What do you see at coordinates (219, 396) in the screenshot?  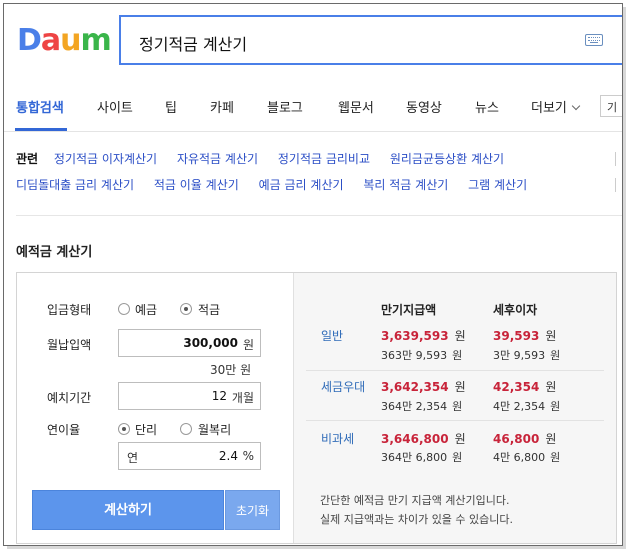 I see `period-value: 12` at bounding box center [219, 396].